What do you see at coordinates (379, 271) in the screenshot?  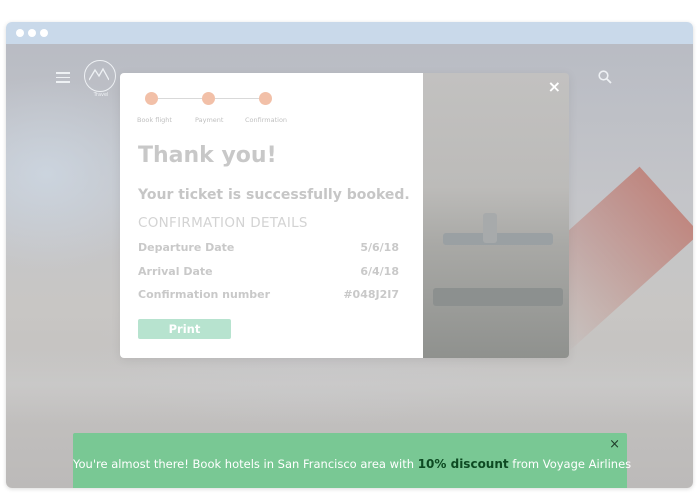 I see `detail-value: 6/4/18` at bounding box center [379, 271].